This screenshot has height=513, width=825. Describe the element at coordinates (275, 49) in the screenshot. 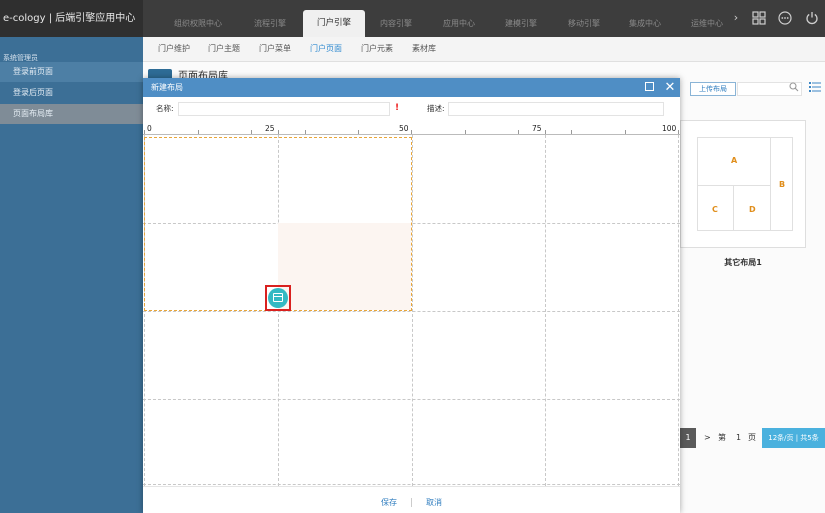

I see `subnav-portal-menu: 门户菜单` at that location.